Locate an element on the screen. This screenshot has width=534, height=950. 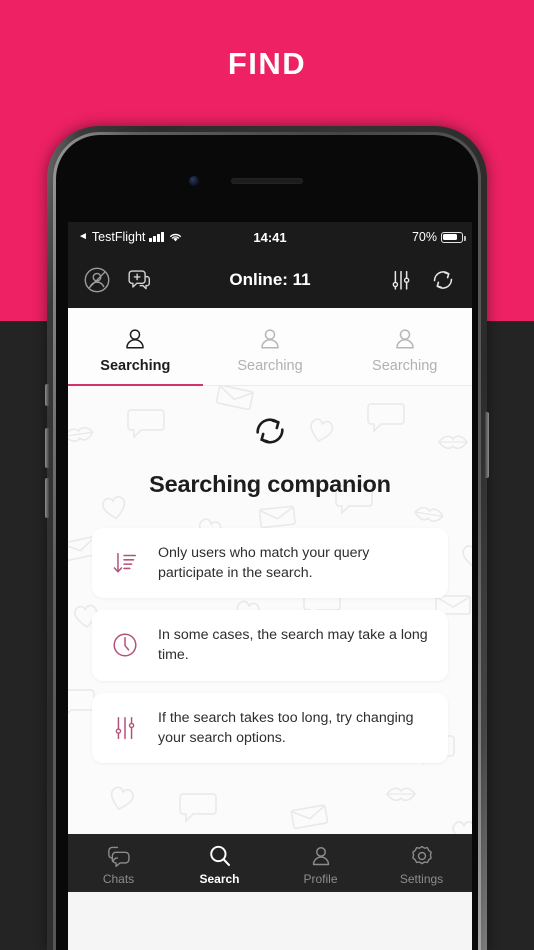
search-icon is located at coordinates (219, 855).